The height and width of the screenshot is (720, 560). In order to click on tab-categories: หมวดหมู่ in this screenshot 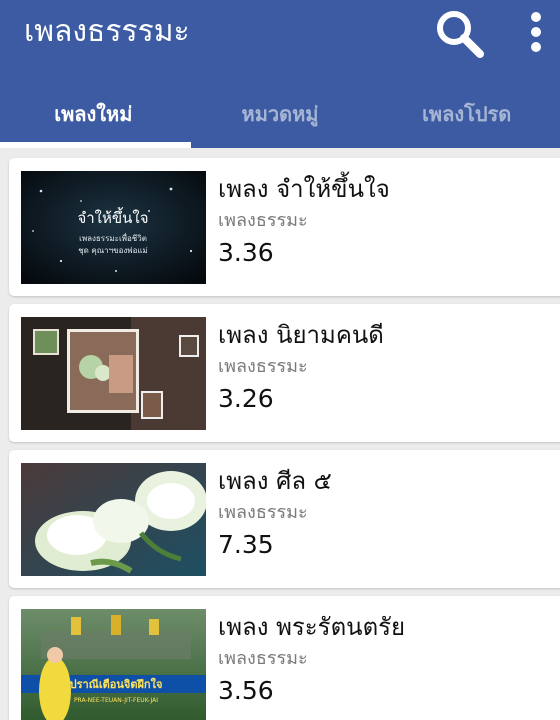, I will do `click(280, 114)`.